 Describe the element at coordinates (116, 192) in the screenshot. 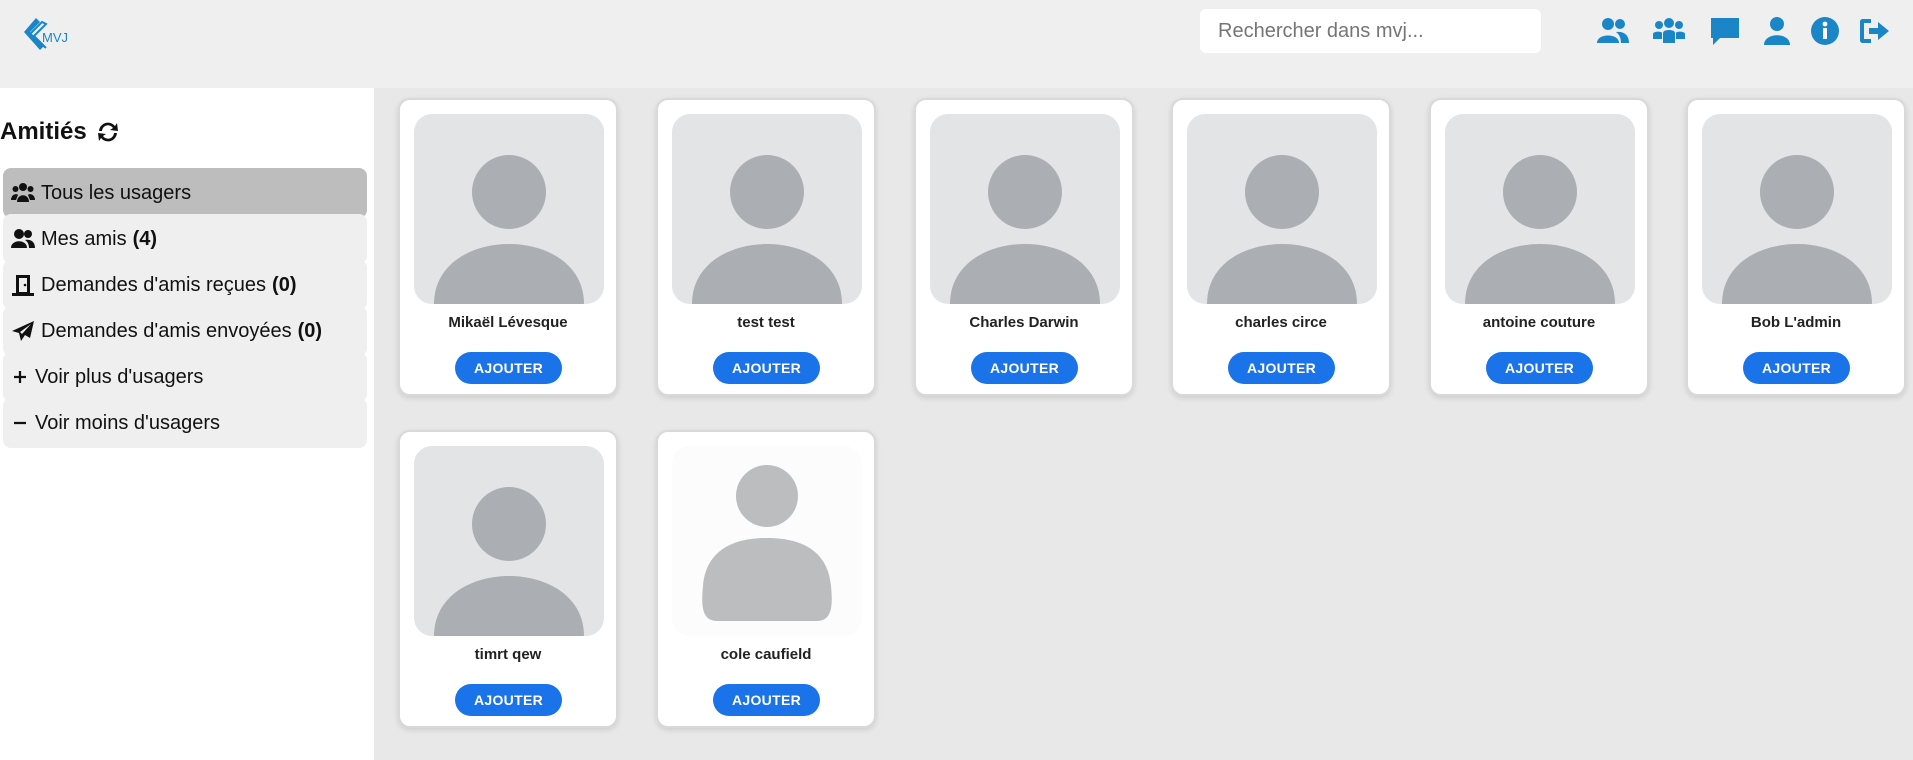

I see `sidebar-item-label: Tous les usagers` at that location.